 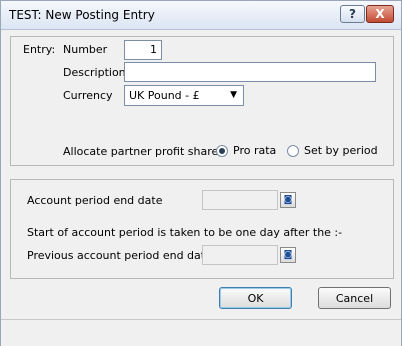 What do you see at coordinates (82, 15) in the screenshot?
I see `window-title: TEST: New Posting Entry` at bounding box center [82, 15].